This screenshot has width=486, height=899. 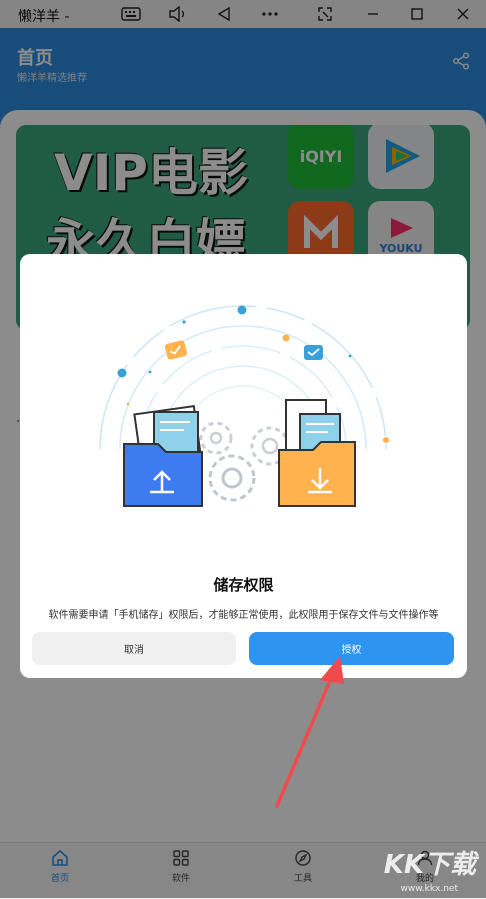 I want to click on cancel-button: 取消, so click(x=134, y=648).